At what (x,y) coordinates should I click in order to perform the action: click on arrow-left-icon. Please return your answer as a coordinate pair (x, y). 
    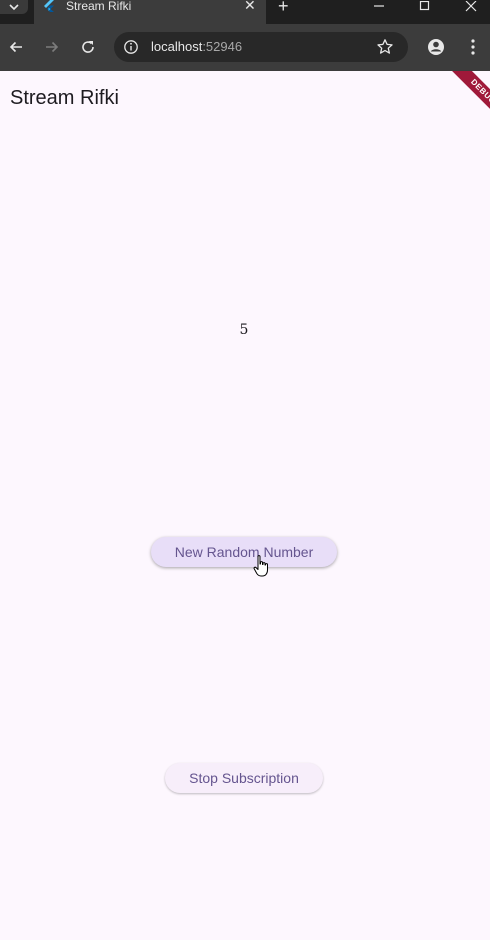
    Looking at the image, I should click on (15, 47).